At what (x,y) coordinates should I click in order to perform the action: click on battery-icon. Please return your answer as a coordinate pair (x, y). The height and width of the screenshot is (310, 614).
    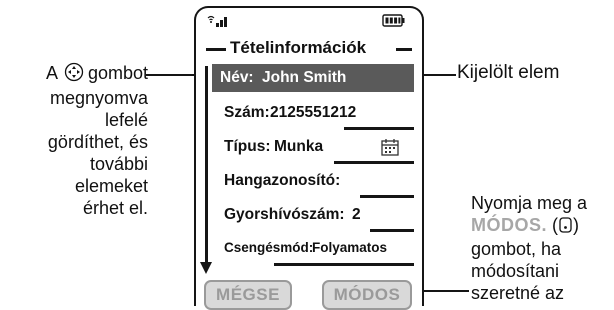
    Looking at the image, I should click on (394, 23).